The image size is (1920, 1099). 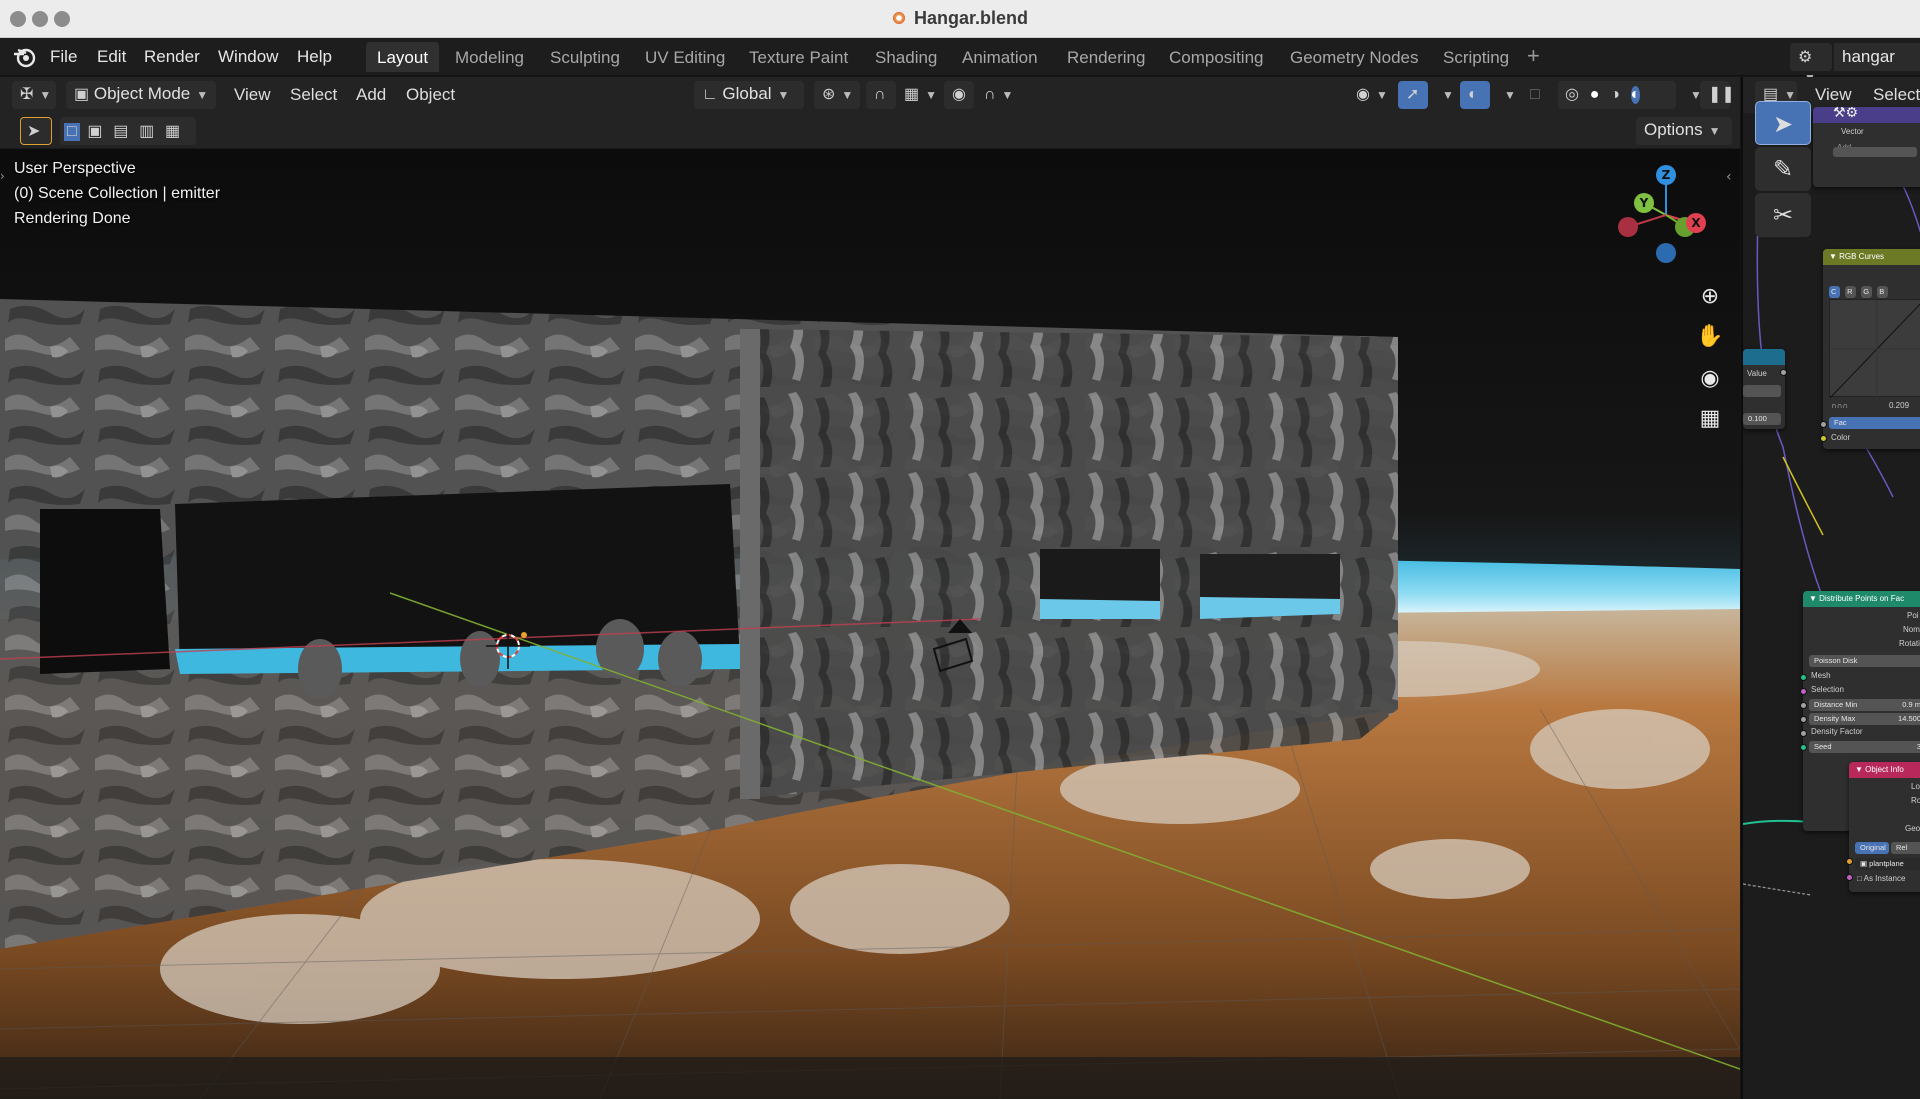 I want to click on distance-min-socket, so click(x=1803, y=705).